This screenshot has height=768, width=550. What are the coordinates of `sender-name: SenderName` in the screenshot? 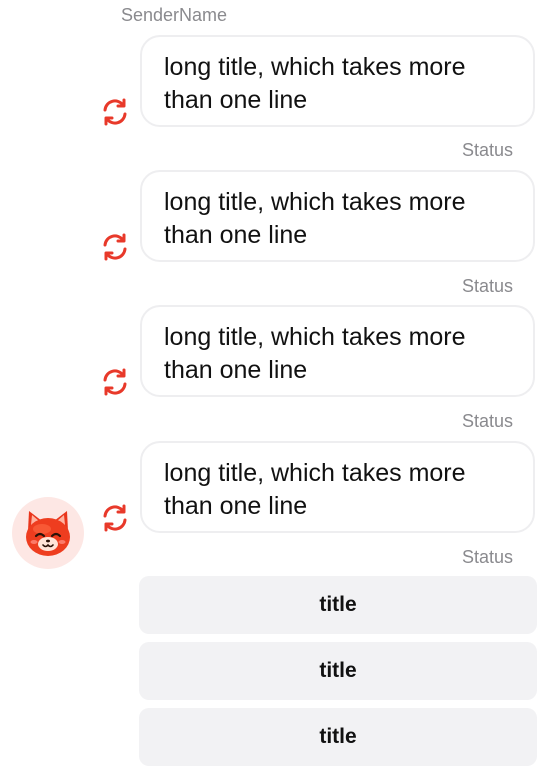 It's located at (174, 15).